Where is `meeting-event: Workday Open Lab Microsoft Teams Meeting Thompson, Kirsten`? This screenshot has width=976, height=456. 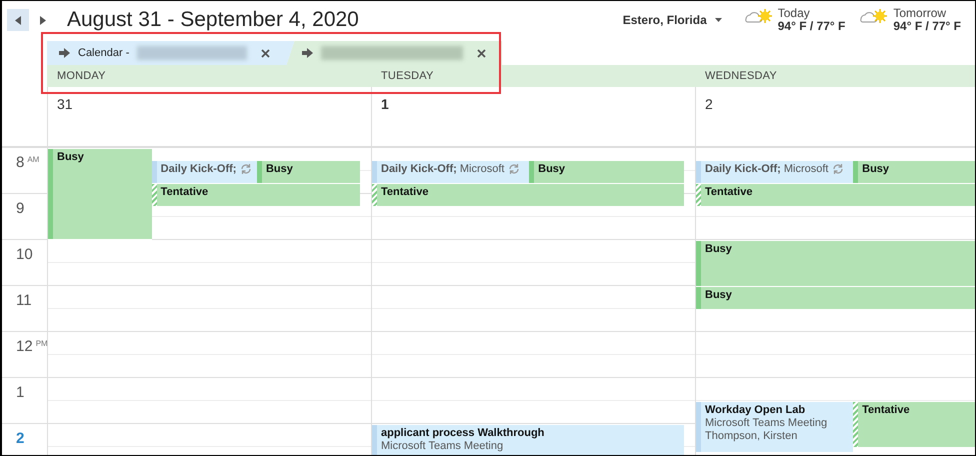 meeting-event: Workday Open Lab Microsoft Teams Meeting Thompson, Kirsten is located at coordinates (775, 427).